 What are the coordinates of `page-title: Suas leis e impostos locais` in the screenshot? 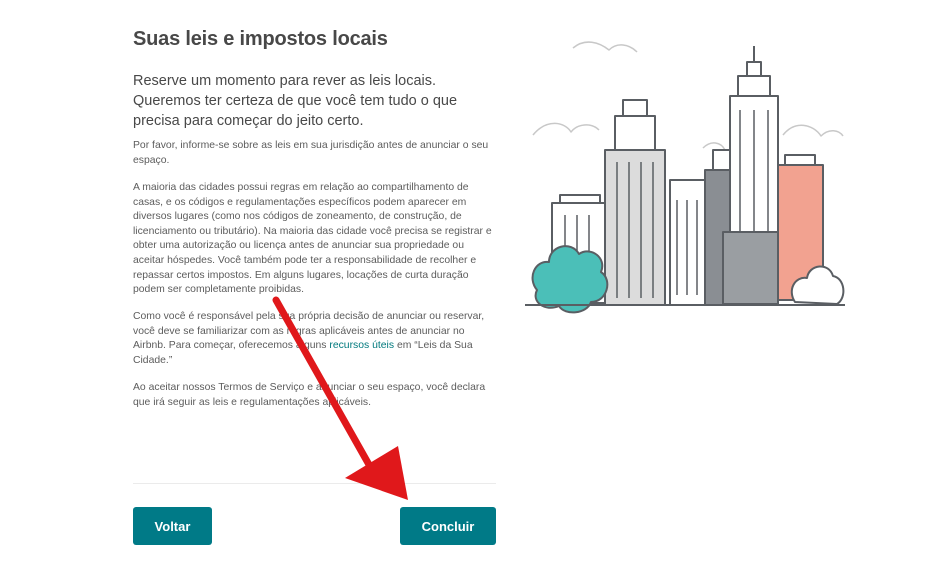 It's located at (260, 39).